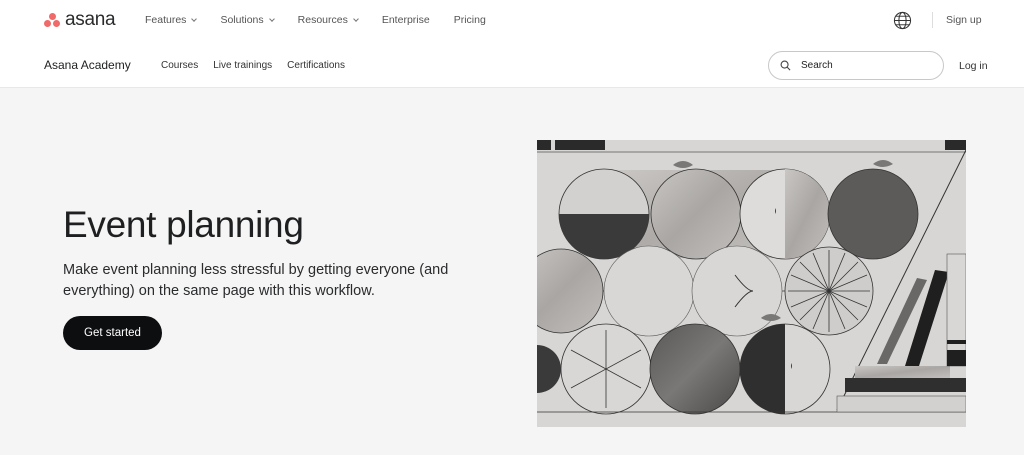 This screenshot has height=455, width=1024. What do you see at coordinates (179, 65) in the screenshot?
I see `link-courses: Courses` at bounding box center [179, 65].